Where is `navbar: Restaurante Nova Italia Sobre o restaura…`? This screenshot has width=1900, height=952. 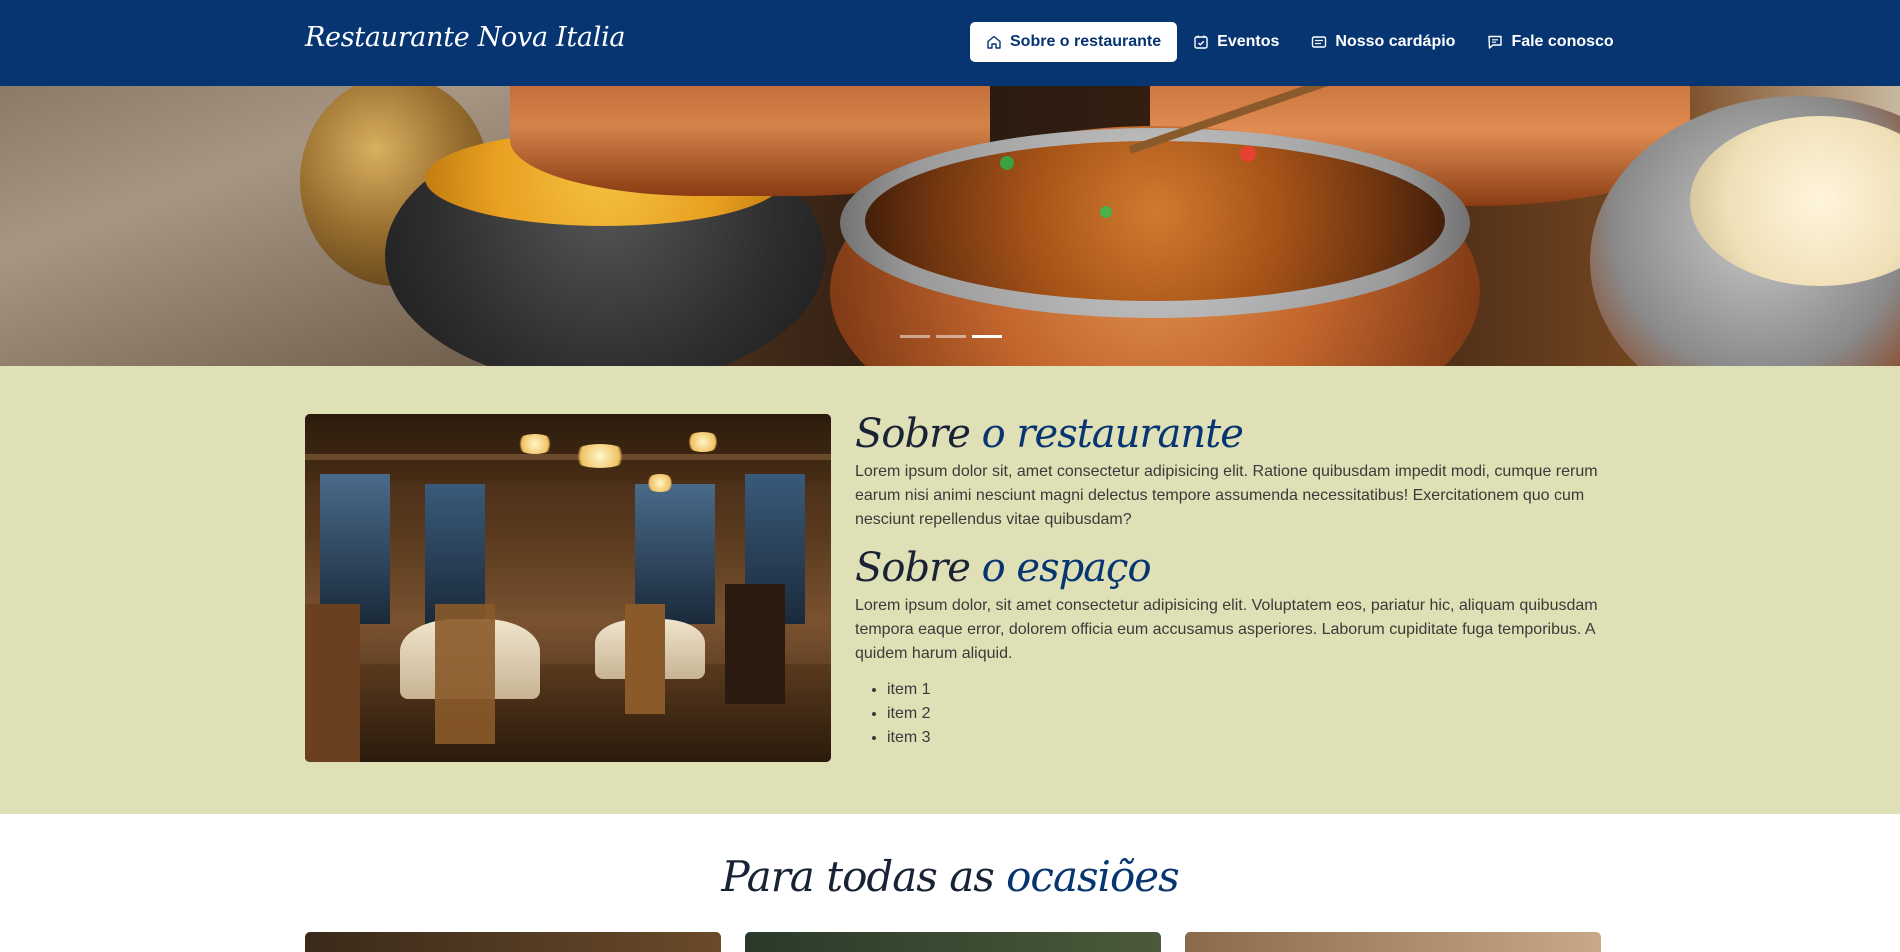
navbar: Restaurante Nova Italia Sobre o restaura… is located at coordinates (950, 43).